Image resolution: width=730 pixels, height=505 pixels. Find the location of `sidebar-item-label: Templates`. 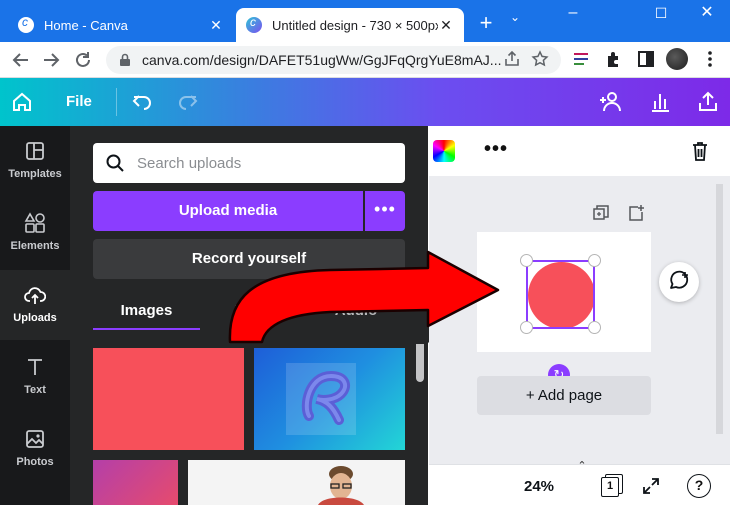

sidebar-item-label: Templates is located at coordinates (35, 174).